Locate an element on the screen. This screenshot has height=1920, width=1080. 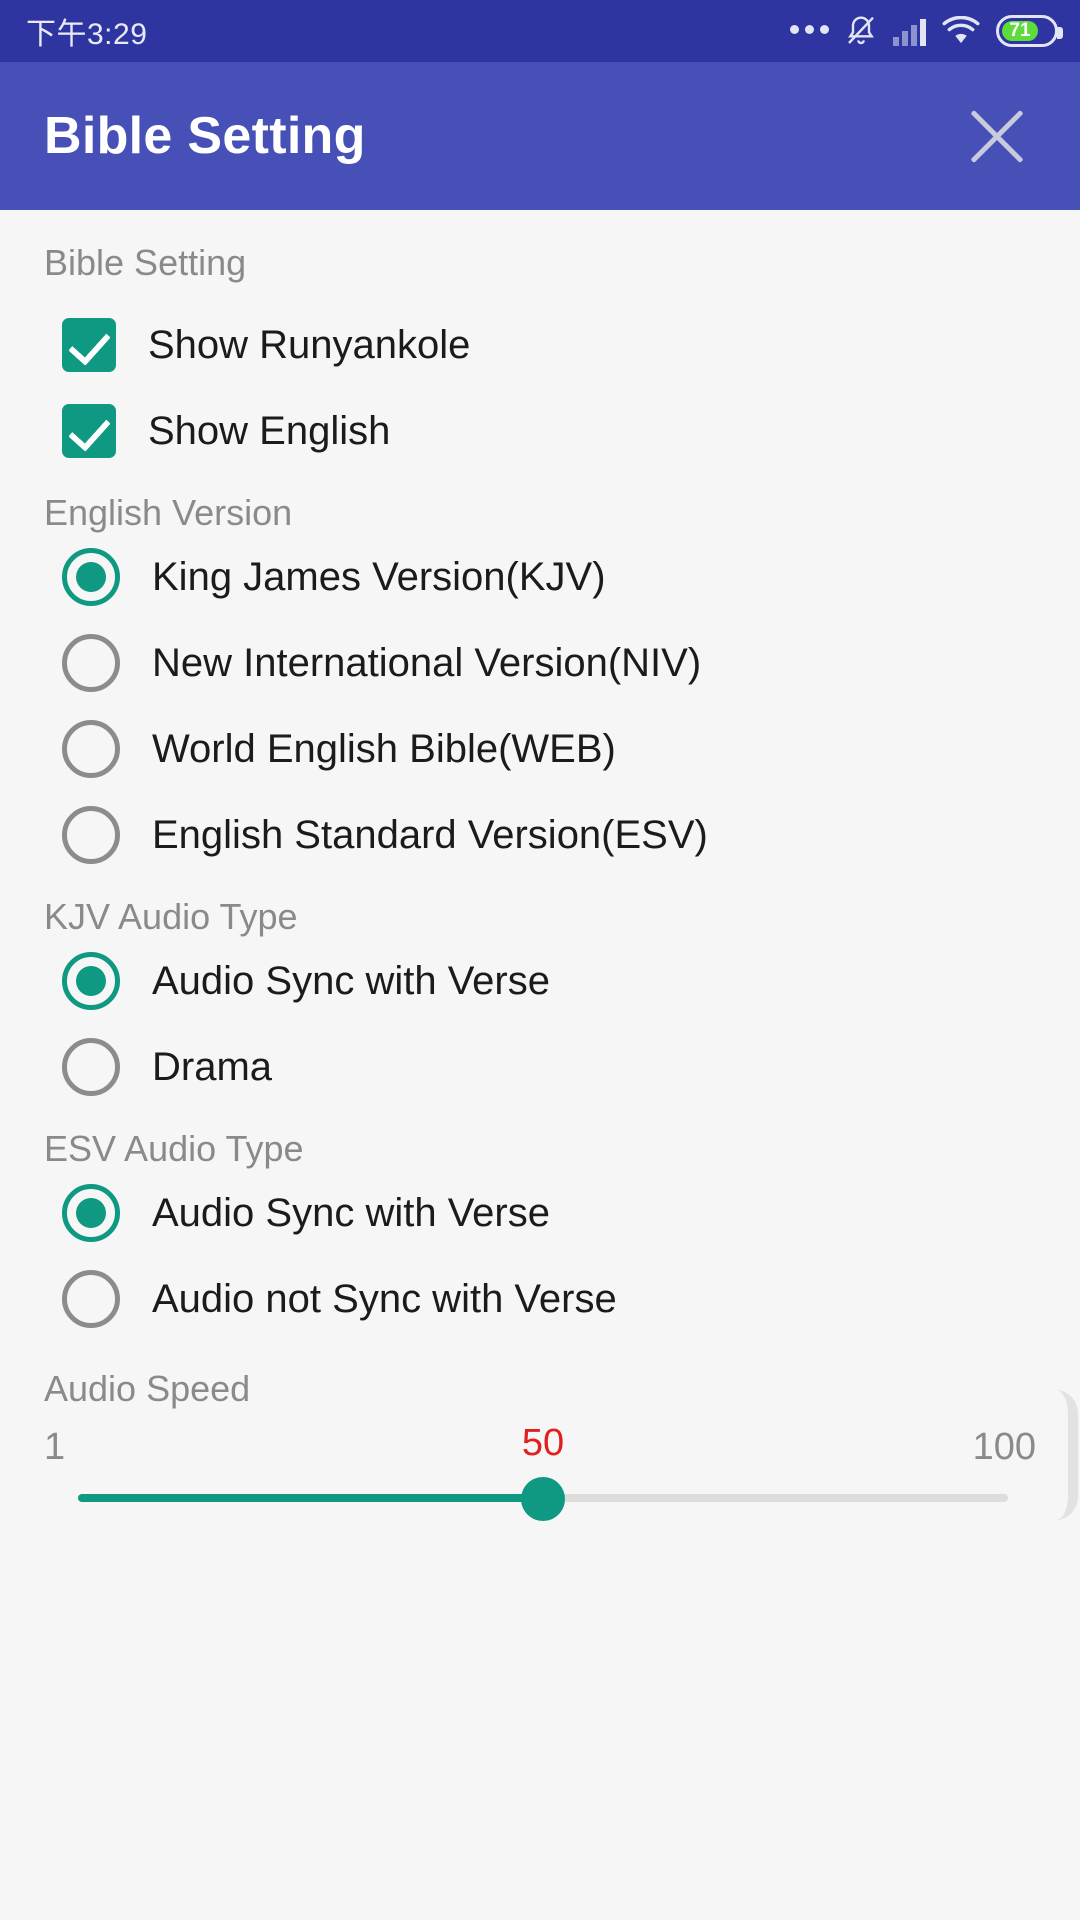
notifications-off-icon is located at coordinates (861, 31).